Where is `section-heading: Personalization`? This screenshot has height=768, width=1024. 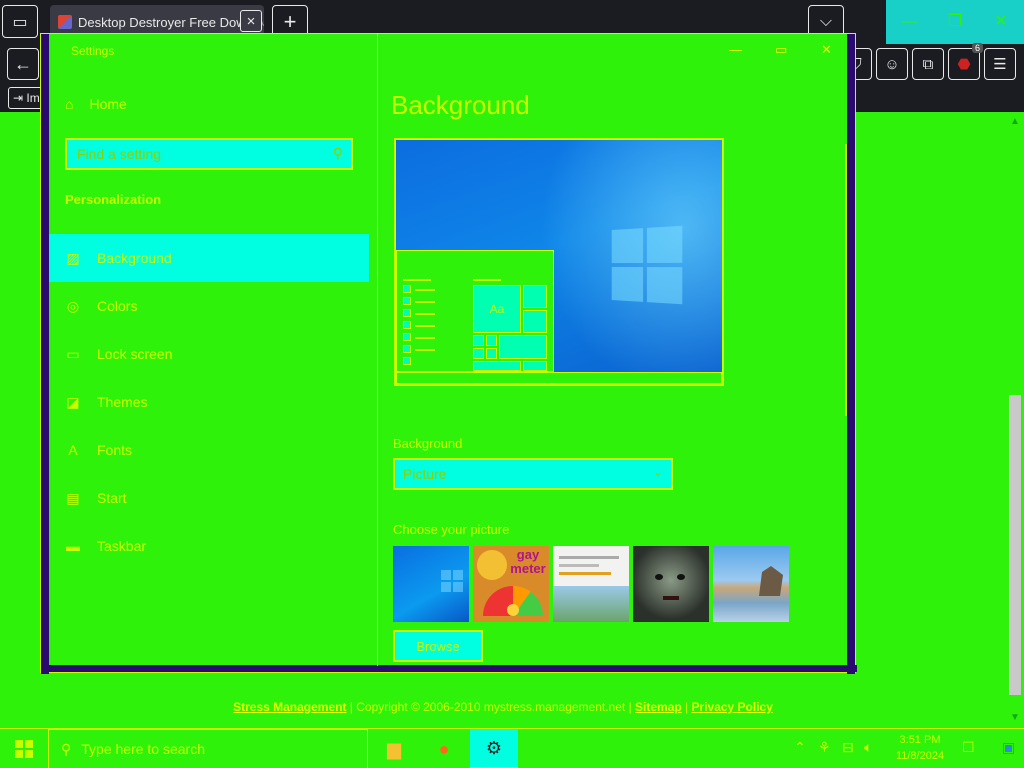 section-heading: Personalization is located at coordinates (113, 199).